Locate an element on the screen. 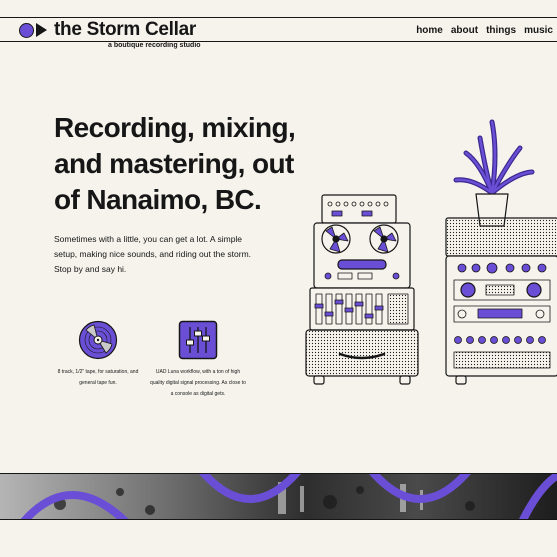 The width and height of the screenshot is (557, 557). mixer-faders-icon is located at coordinates (198, 340).